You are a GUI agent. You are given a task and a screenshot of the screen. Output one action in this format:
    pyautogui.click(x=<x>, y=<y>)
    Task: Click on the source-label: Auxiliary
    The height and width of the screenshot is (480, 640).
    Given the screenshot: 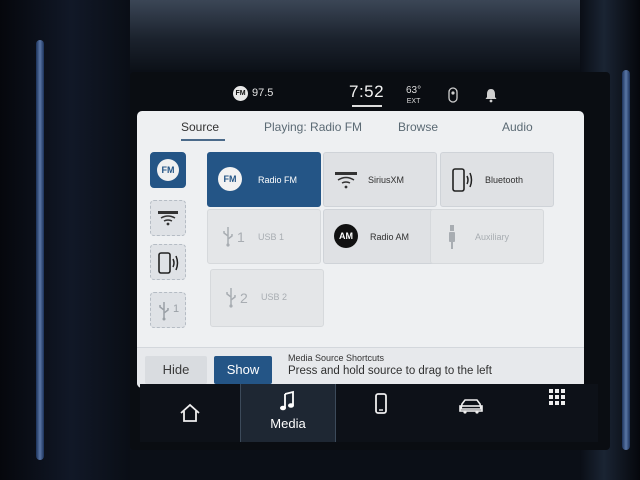 What is the action you would take?
    pyautogui.click(x=492, y=237)
    